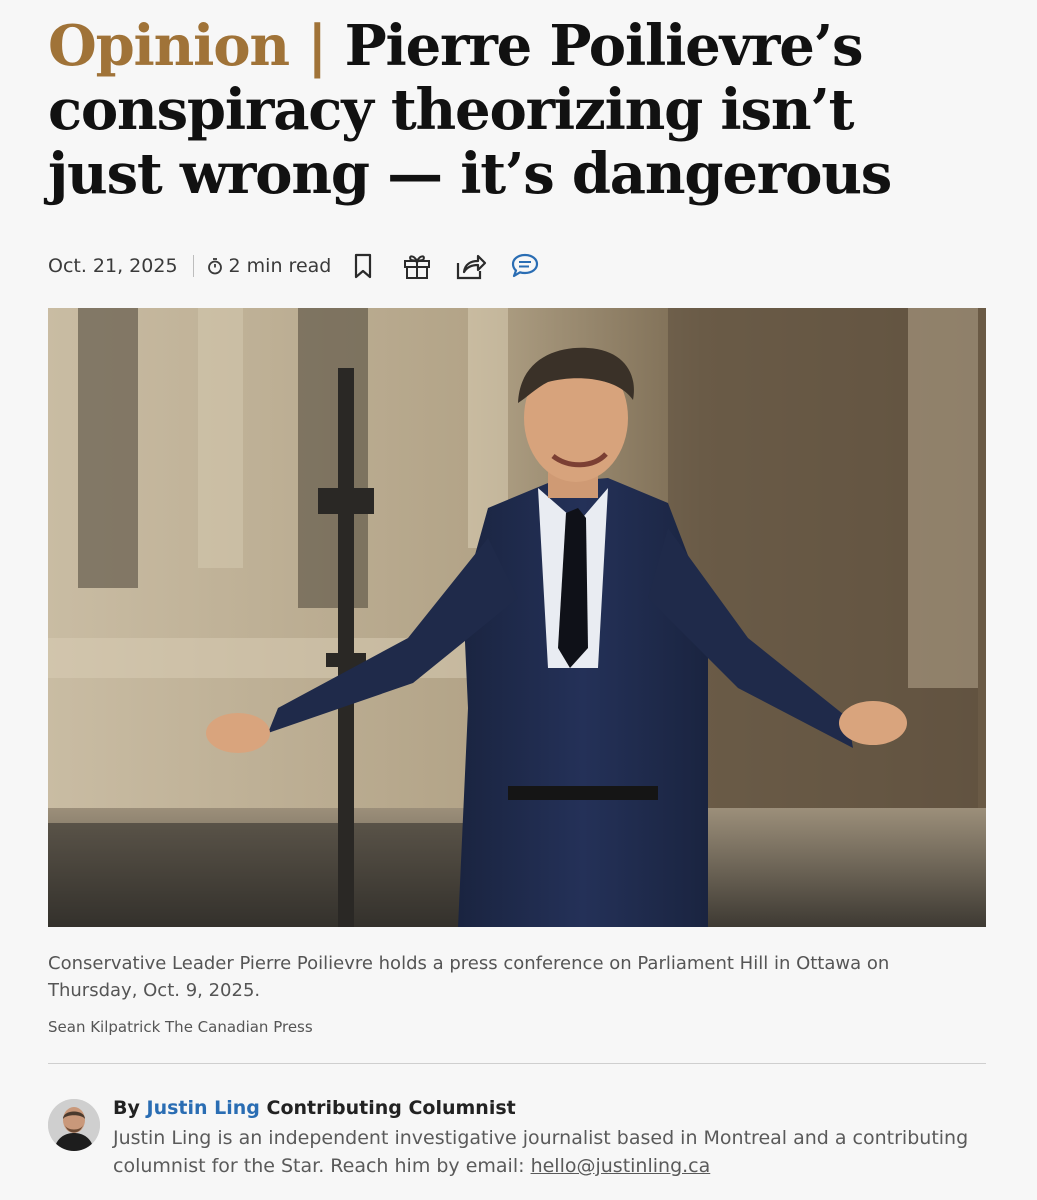  Describe the element at coordinates (621, 1166) in the screenshot. I see `author-email-link: hello@justinling.ca` at that location.